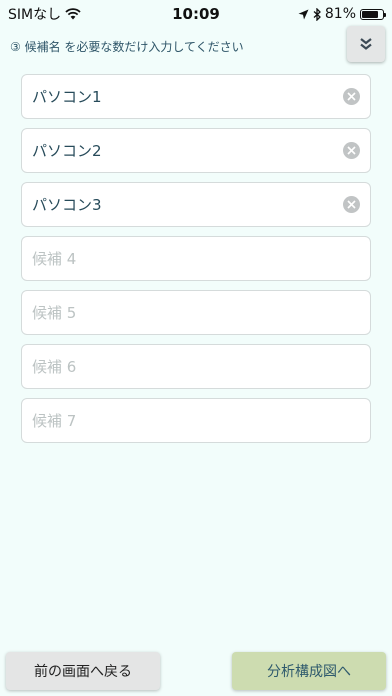 The image size is (392, 696). I want to click on battery-percent: 81%, so click(340, 14).